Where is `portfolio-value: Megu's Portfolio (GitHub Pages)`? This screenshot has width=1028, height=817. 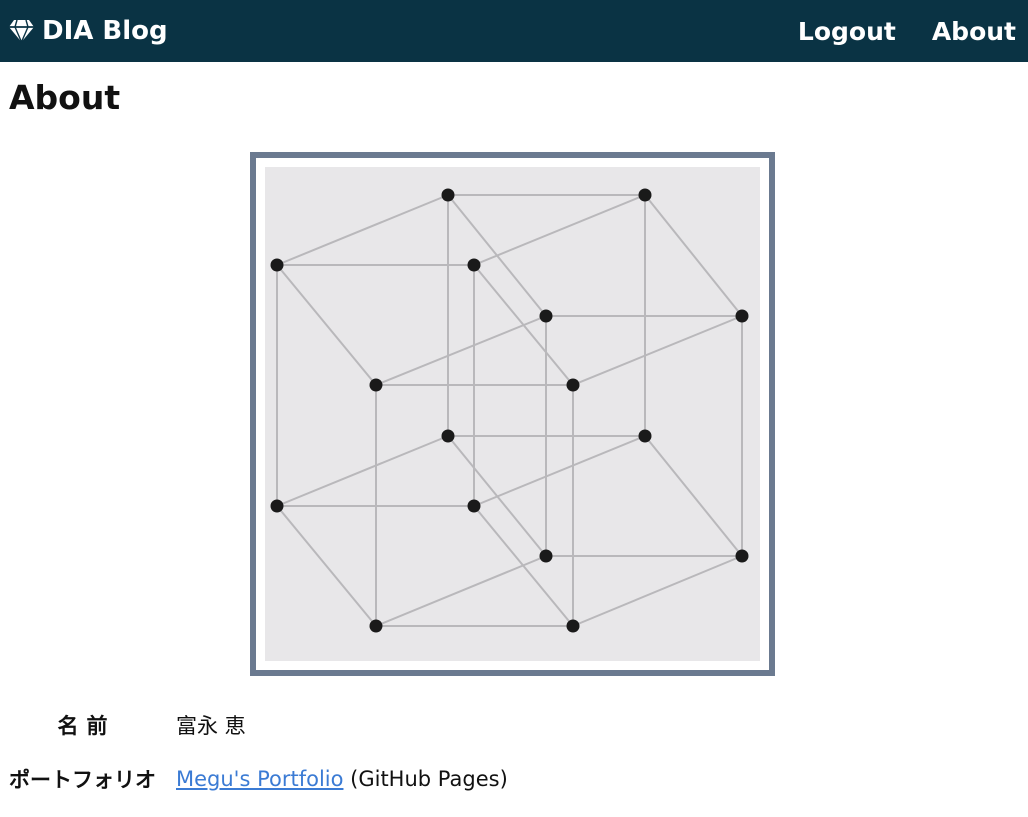
portfolio-value: Megu's Portfolio (GitHub Pages) is located at coordinates (342, 779).